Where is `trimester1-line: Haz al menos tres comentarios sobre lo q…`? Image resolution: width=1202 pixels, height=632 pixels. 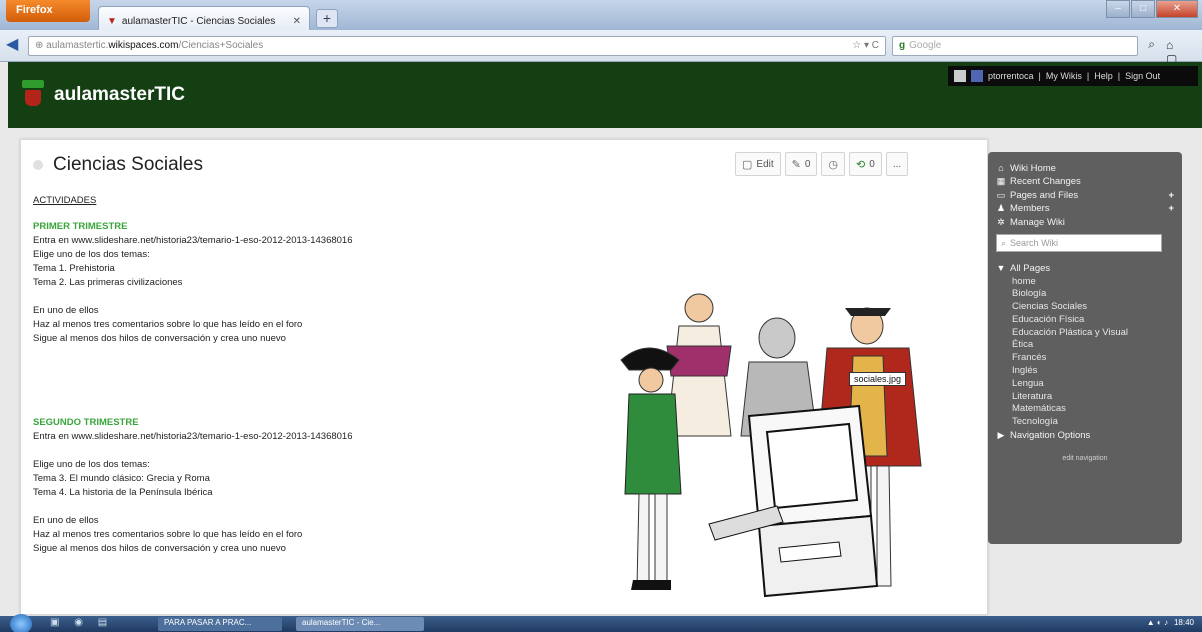 trimester1-line: Haz al menos tres comentarios sobre lo q… is located at coordinates (168, 324).